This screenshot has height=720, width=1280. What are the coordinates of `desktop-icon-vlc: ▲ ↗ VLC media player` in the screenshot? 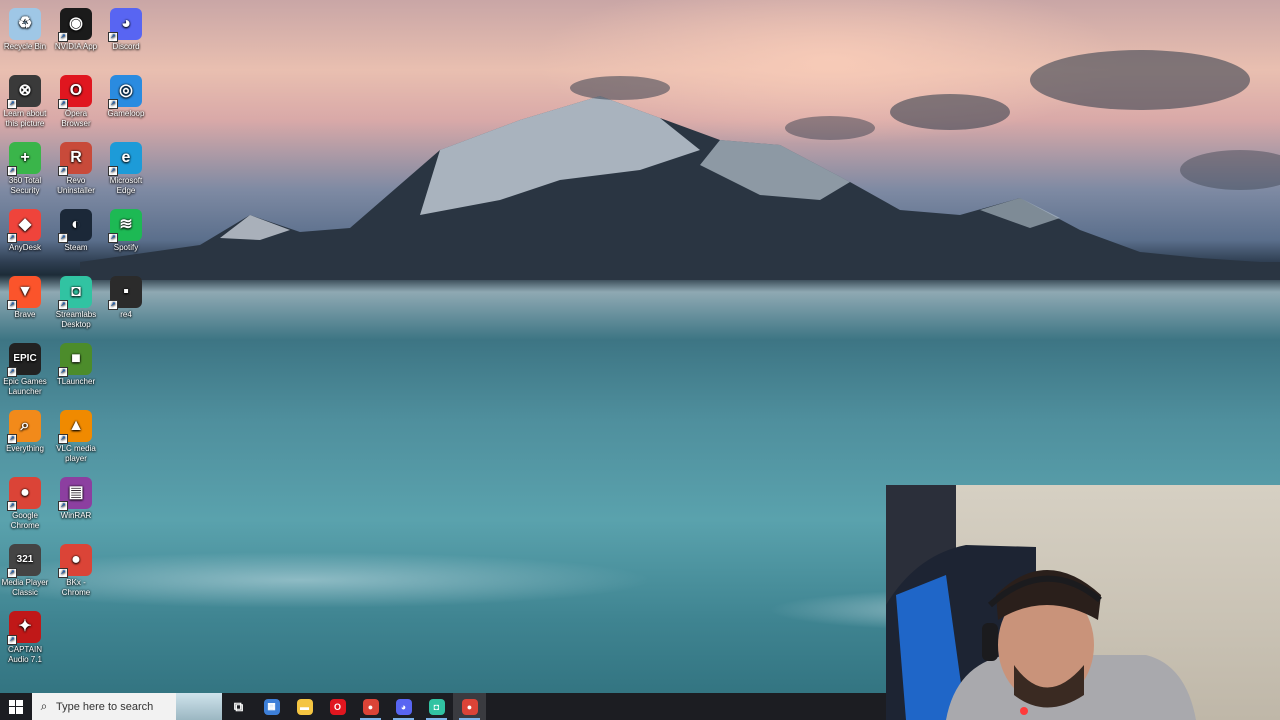 It's located at (76, 435).